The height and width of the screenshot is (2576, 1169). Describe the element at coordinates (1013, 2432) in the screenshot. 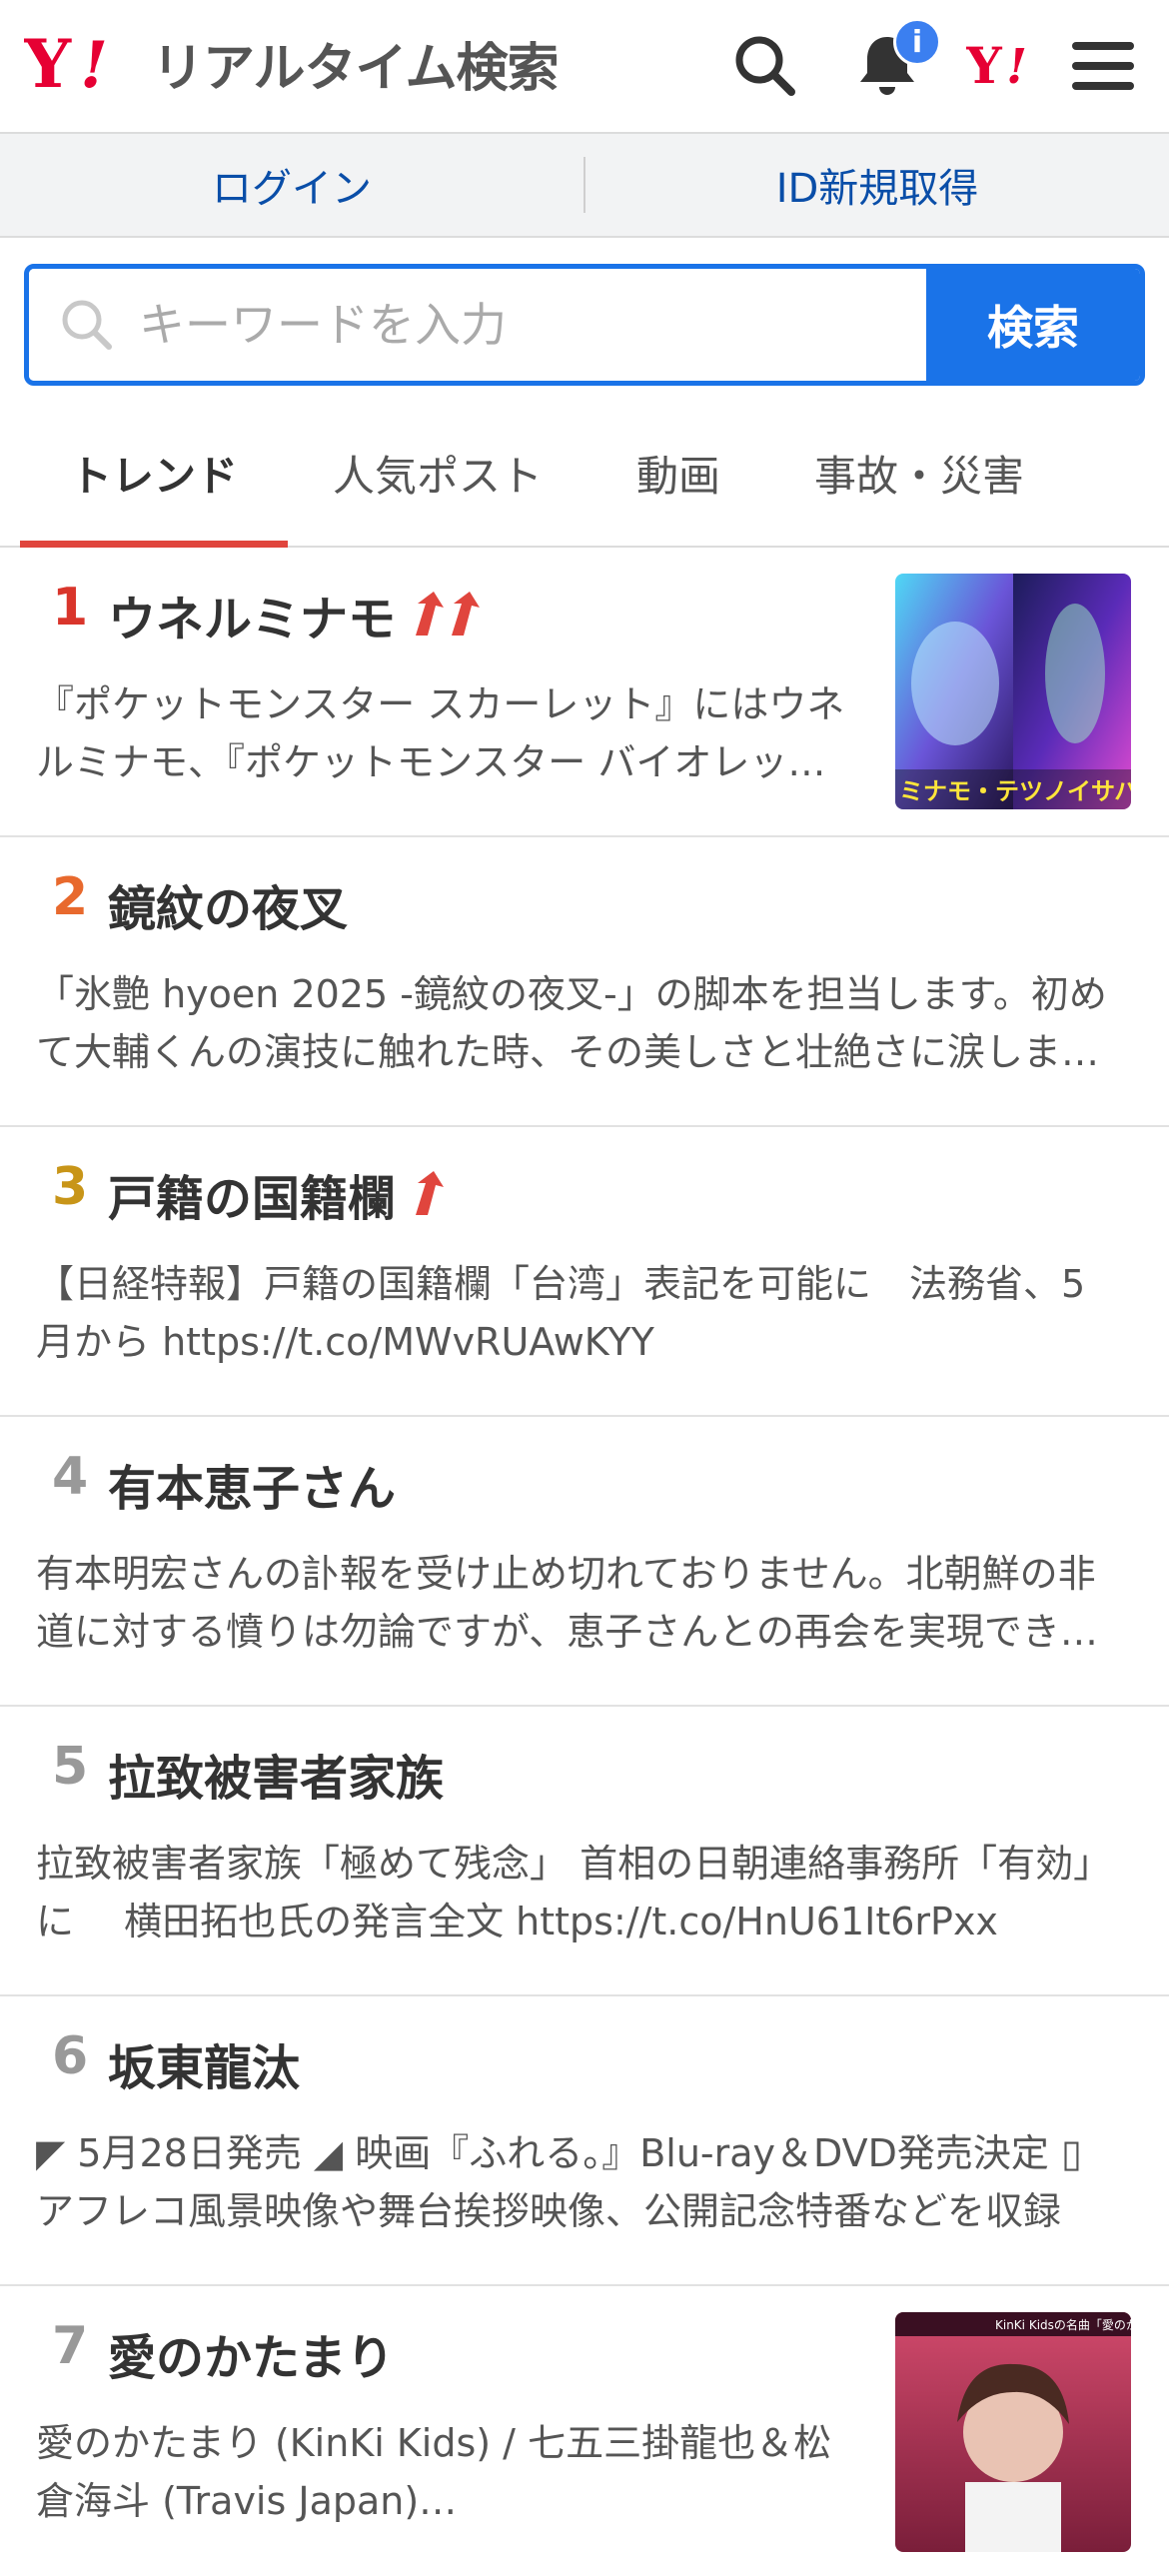

I see `trend-thumbnail: KinKi Kidsの名曲「愛のかたまり」` at that location.